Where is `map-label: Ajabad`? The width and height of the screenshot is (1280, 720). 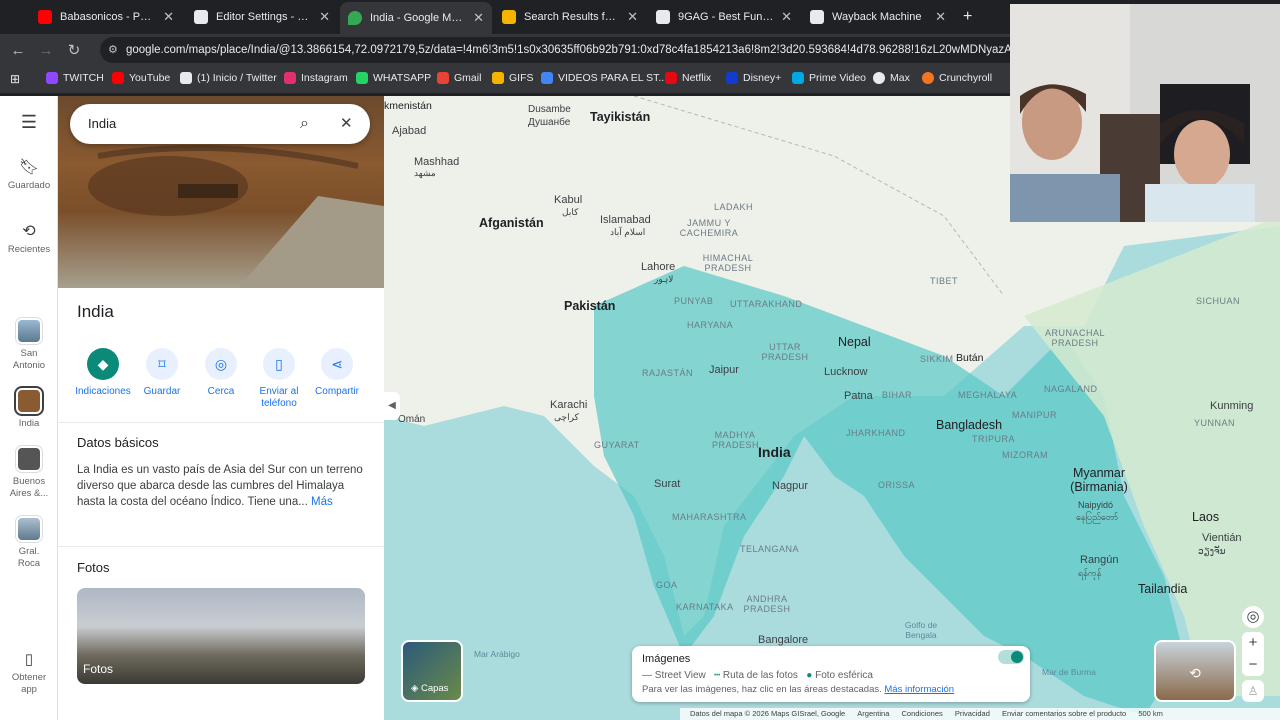 map-label: Ajabad is located at coordinates (409, 131).